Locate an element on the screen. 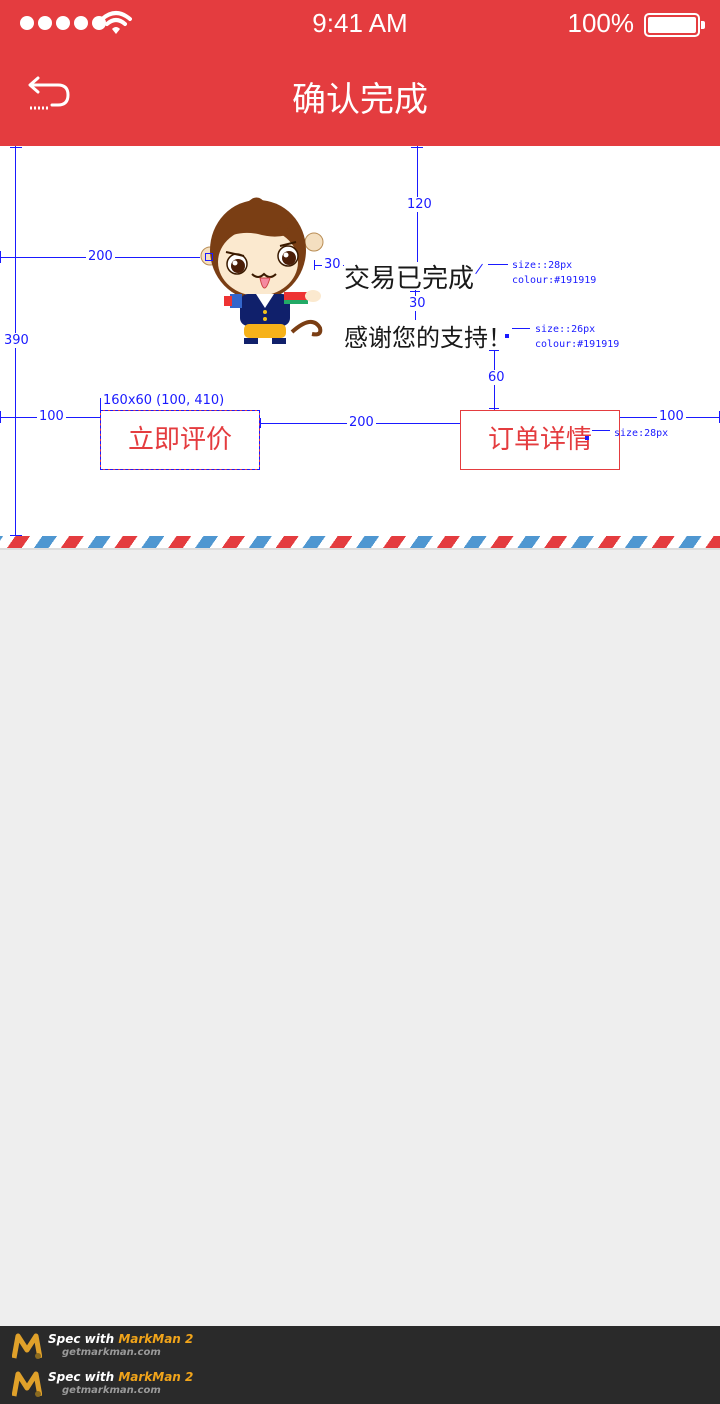  dim-label-200: 200 is located at coordinates (100, 256).